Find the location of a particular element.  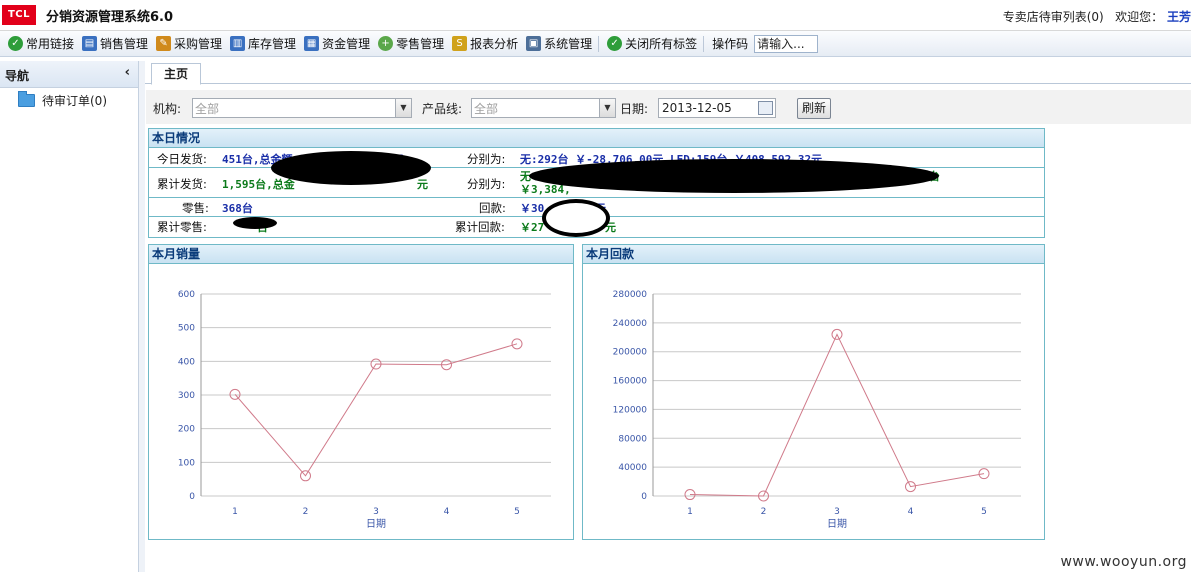

collapse-icon: ‹ is located at coordinates (127, 72).